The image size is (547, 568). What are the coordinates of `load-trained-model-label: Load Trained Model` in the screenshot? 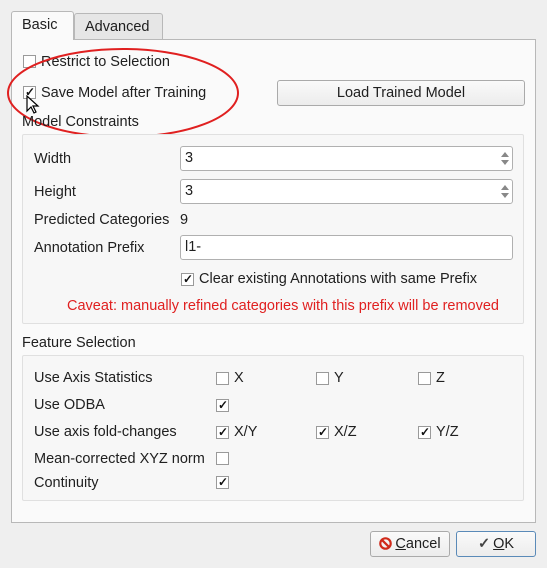 It's located at (401, 93).